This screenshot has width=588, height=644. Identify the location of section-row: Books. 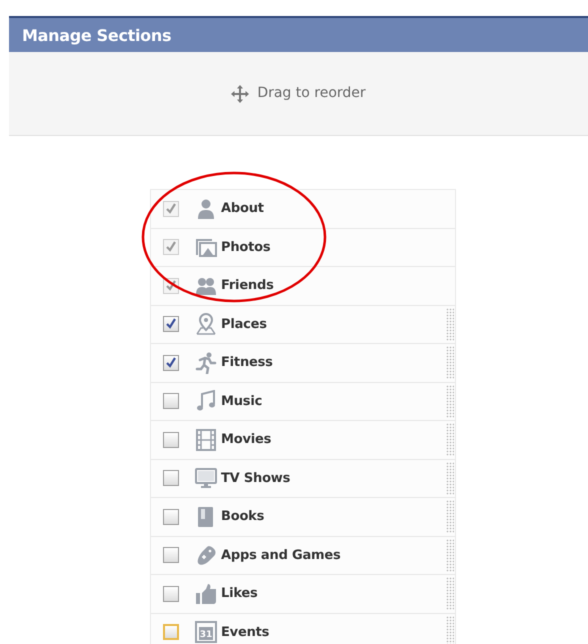
(303, 517).